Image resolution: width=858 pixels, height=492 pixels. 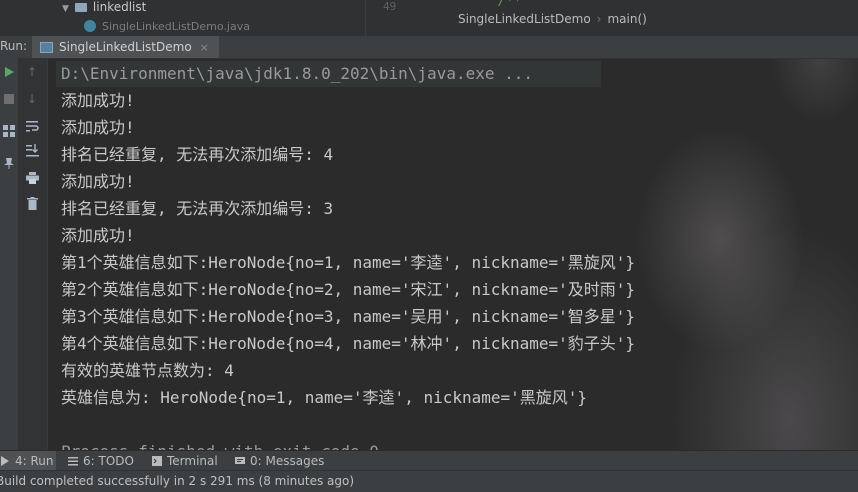 I want to click on project-tree-folder: ▼ linkedlist, so click(x=104, y=7).